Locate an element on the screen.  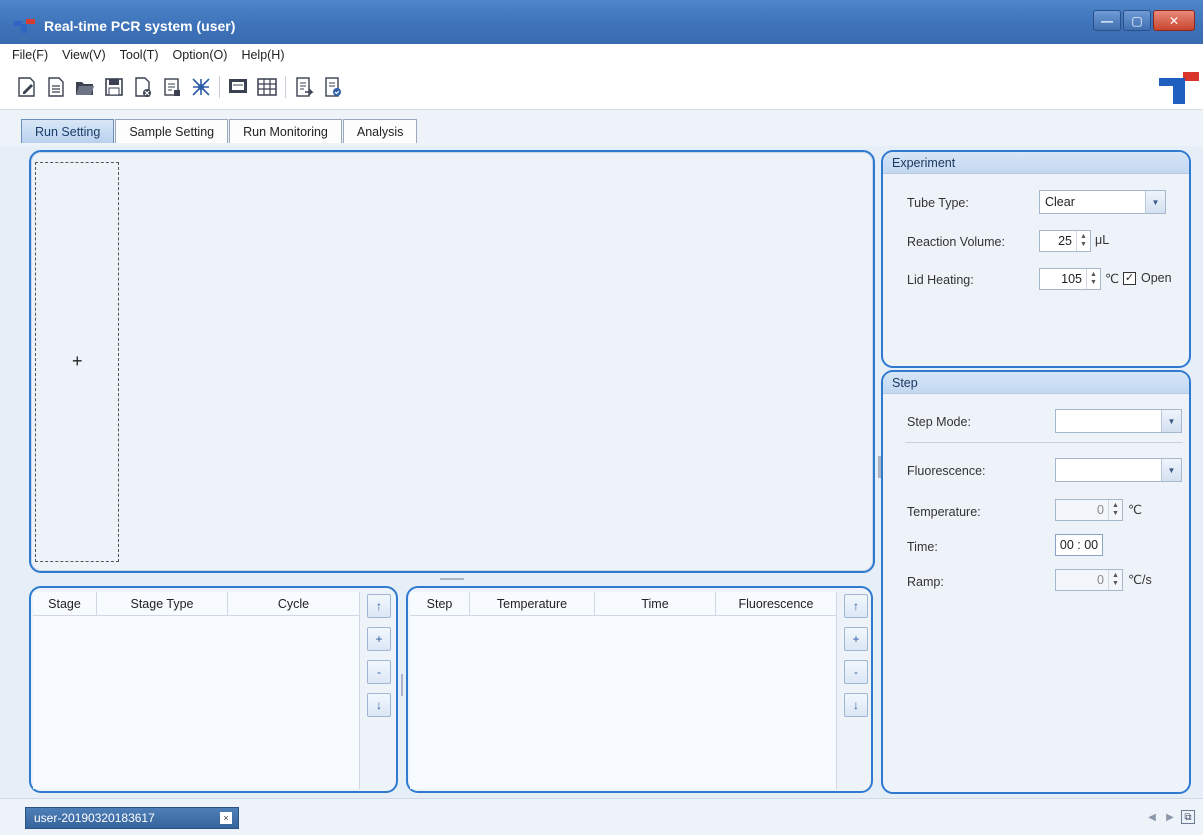
scroll-left-icon: ◀ is located at coordinates (1152, 817).